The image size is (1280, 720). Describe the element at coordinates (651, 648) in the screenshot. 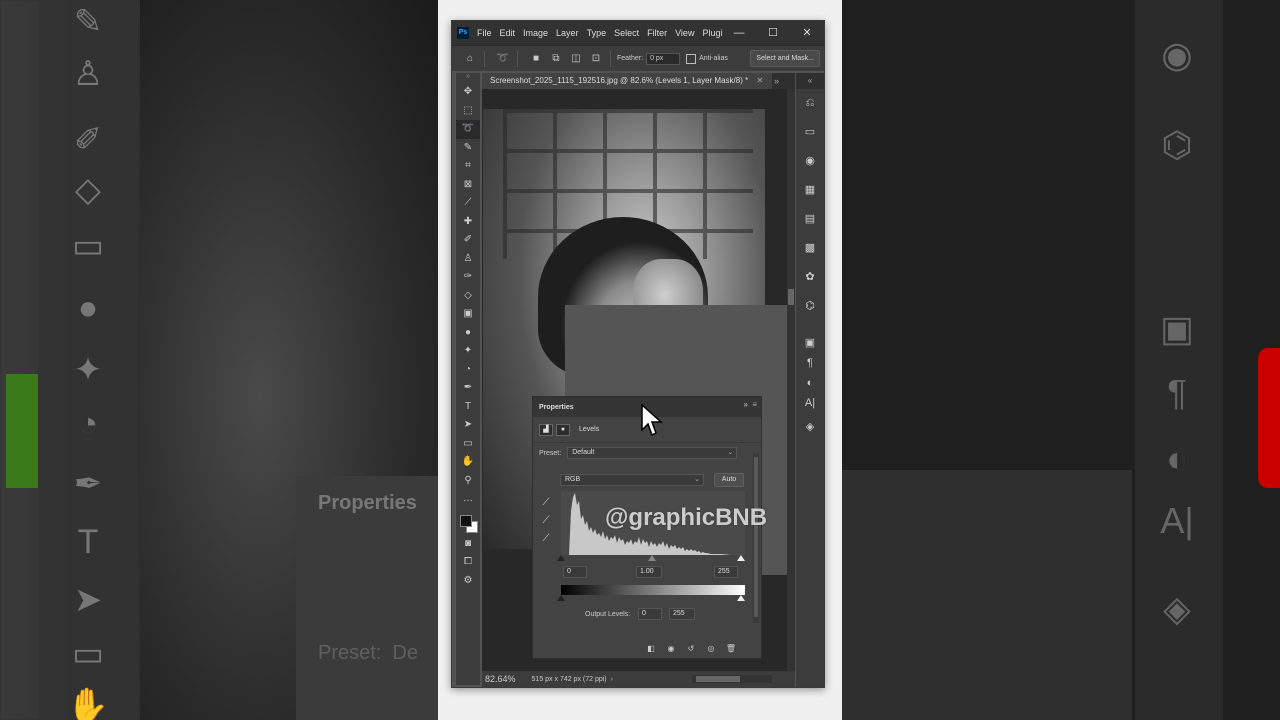

I see `clip-to-layer-icon: ◧` at that location.